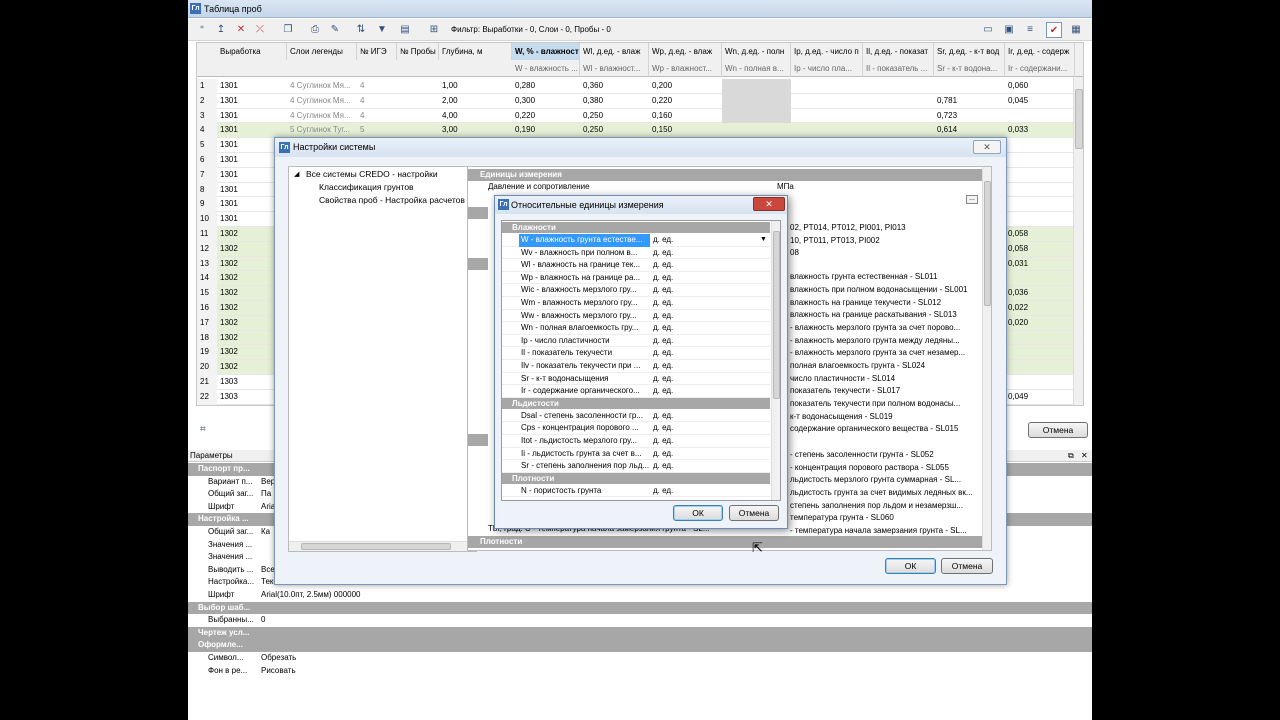 The image size is (1280, 720). What do you see at coordinates (885, 277) in the screenshot?
I see `property-value: влажность грунта естественная - SL011` at bounding box center [885, 277].